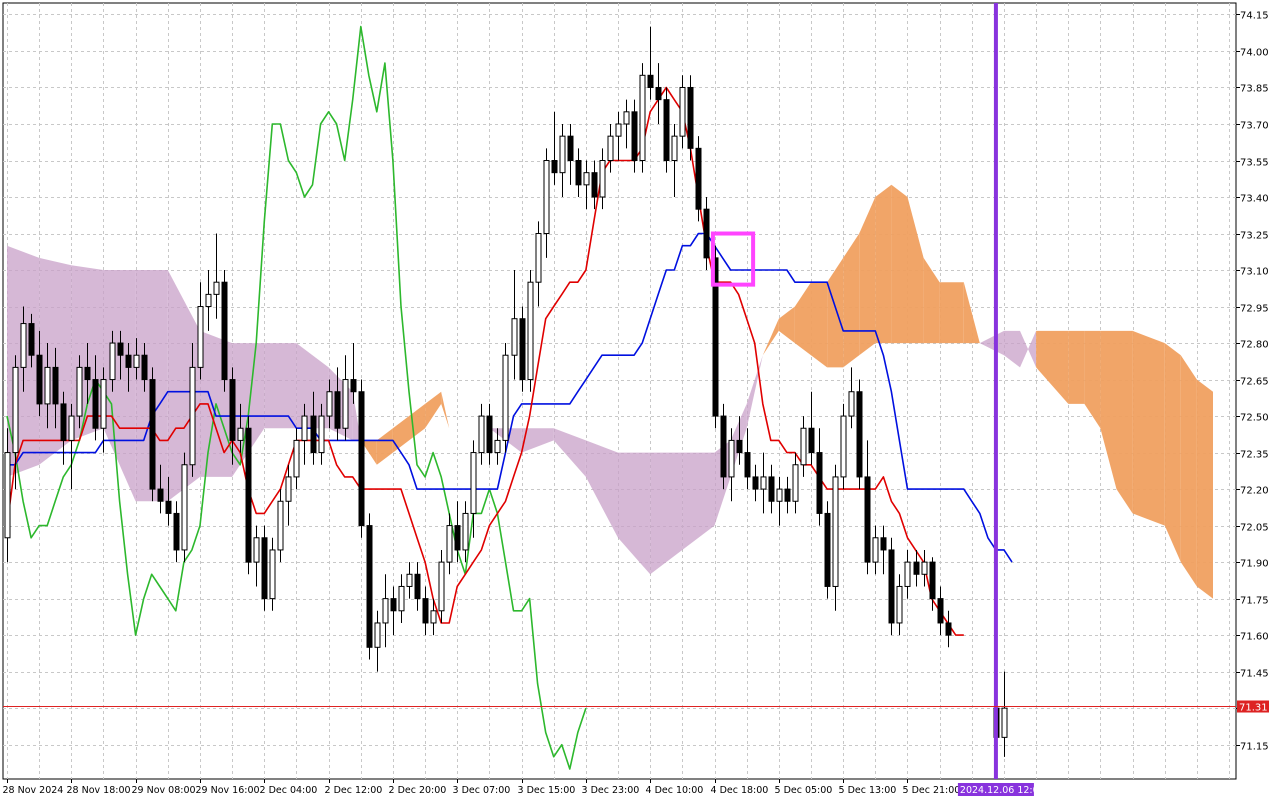 Image resolution: width=1280 pixels, height=804 pixels. Describe the element at coordinates (289, 790) in the screenshot. I see `x-tick-label: 2 Dec 04:00` at that location.